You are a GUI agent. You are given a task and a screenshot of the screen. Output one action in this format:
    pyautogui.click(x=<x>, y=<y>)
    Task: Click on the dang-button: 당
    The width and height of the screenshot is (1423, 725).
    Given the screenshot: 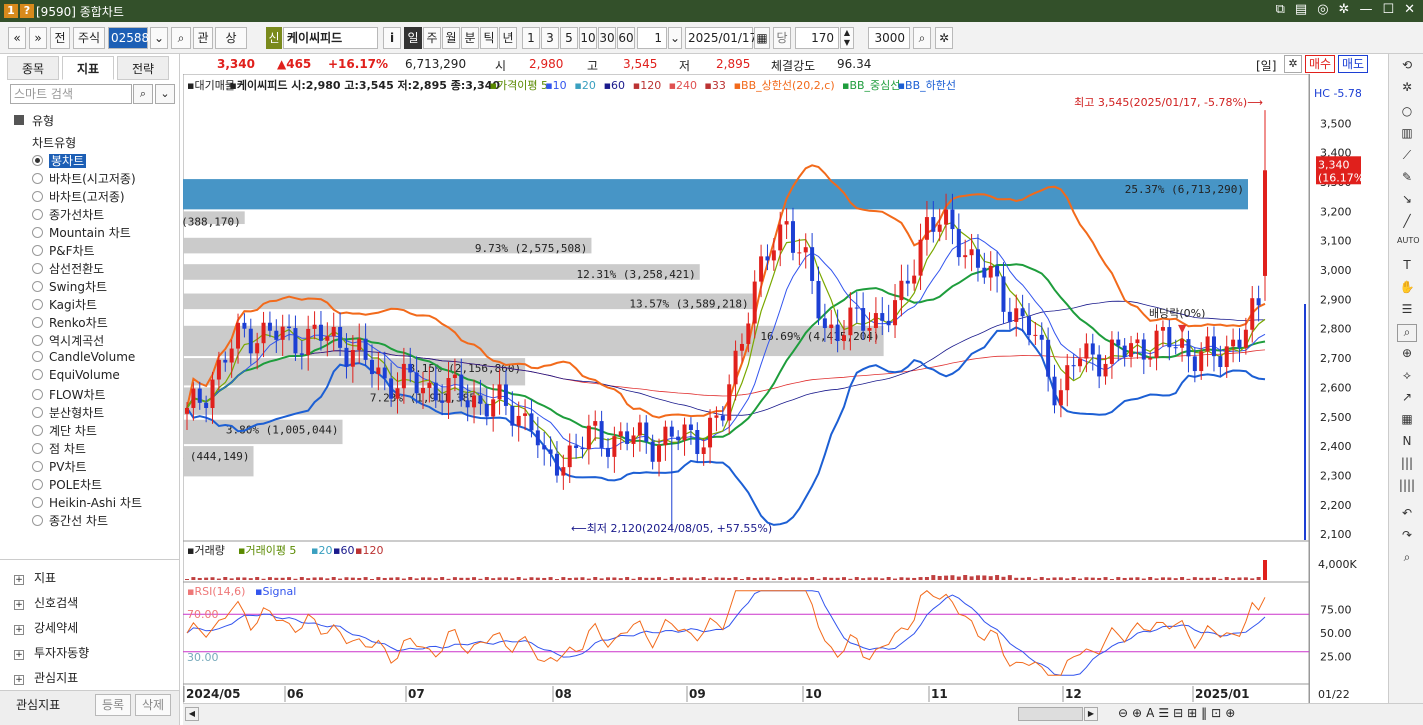 What is the action you would take?
    pyautogui.click(x=782, y=38)
    